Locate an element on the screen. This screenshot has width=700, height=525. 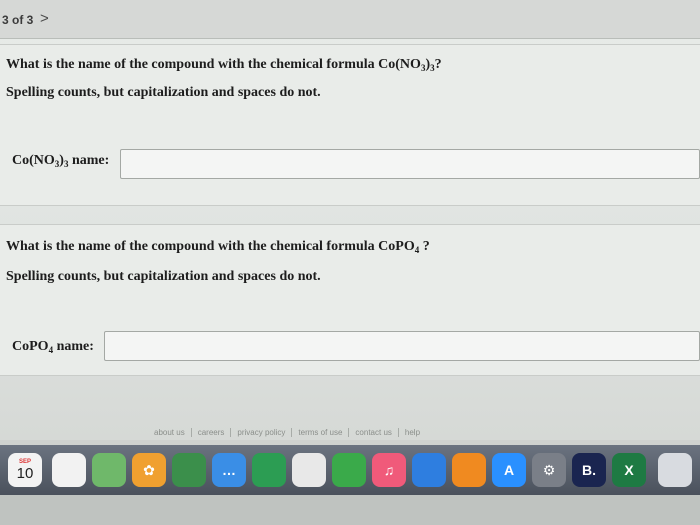
trash-icon is located at coordinates (675, 470).